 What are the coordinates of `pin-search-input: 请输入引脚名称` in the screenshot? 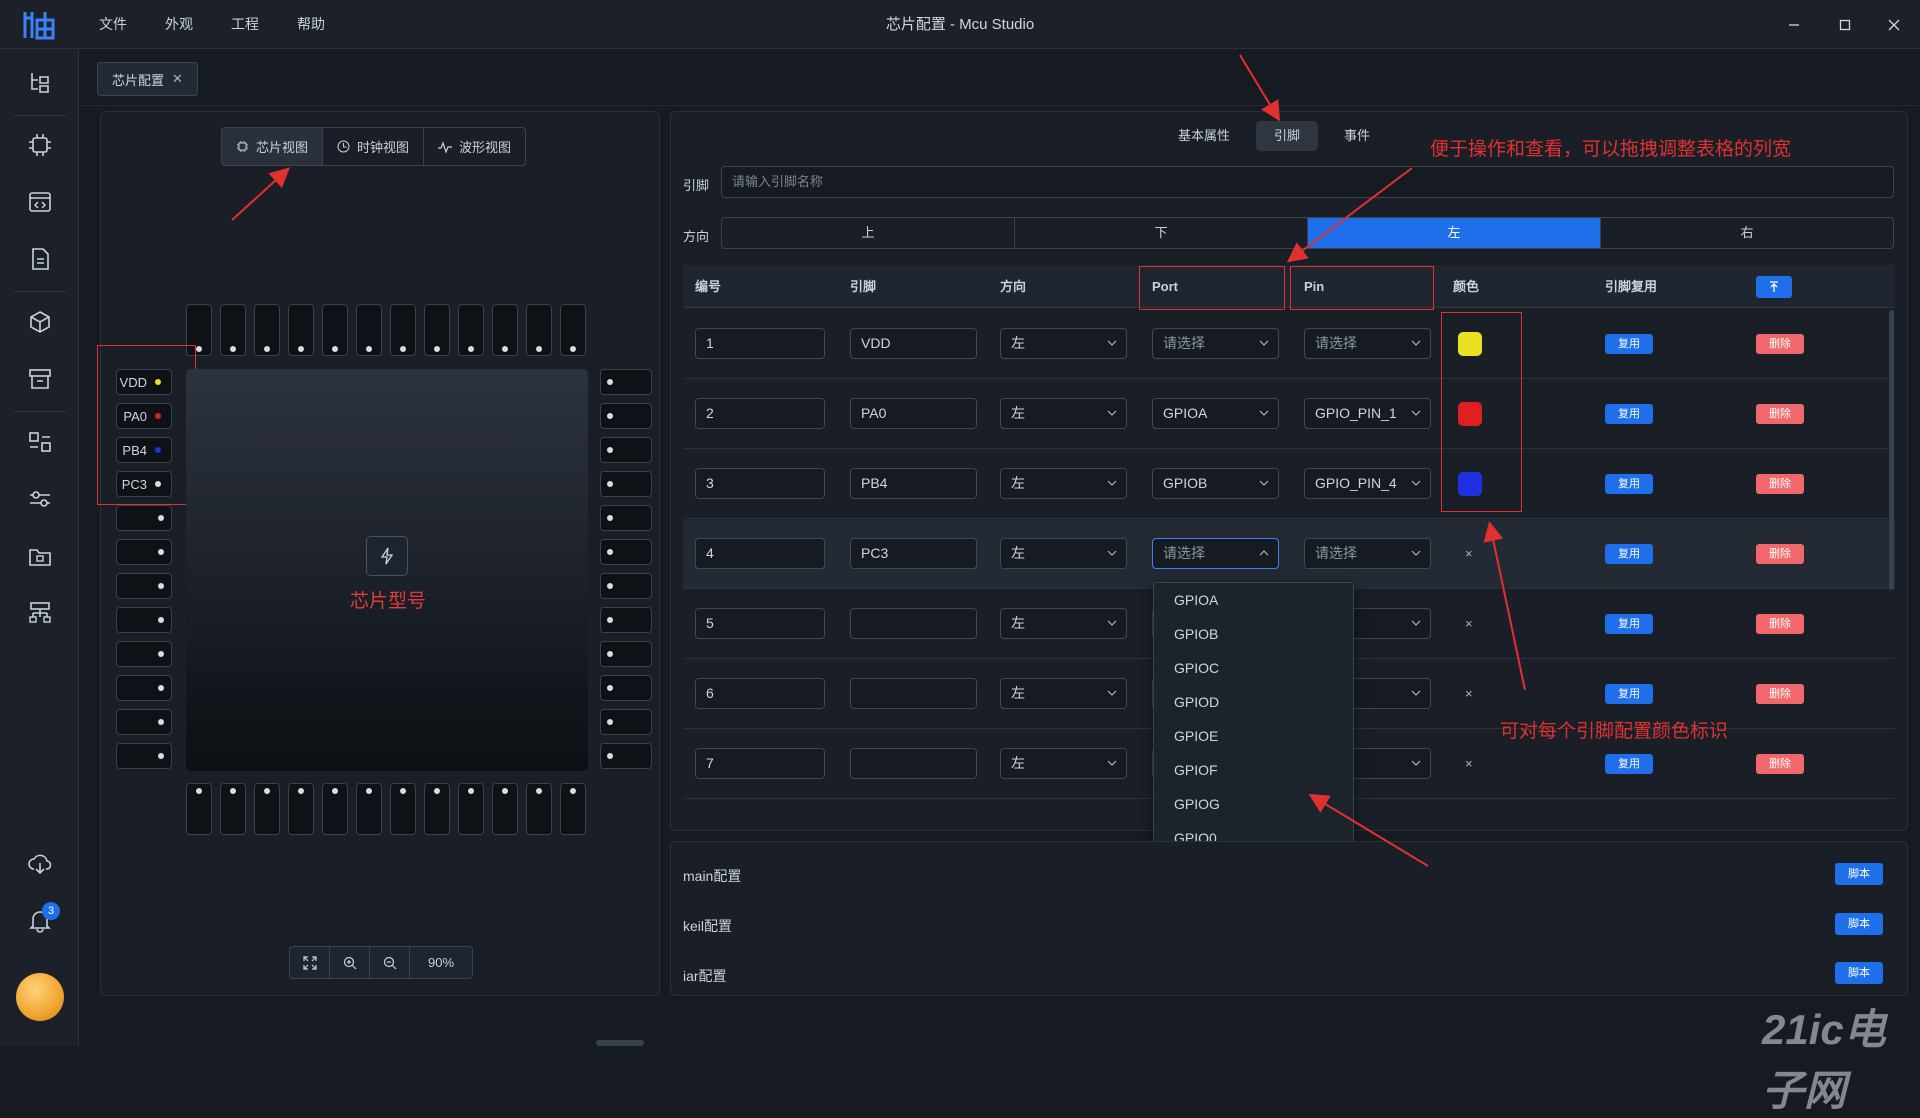 It's located at (1307, 182).